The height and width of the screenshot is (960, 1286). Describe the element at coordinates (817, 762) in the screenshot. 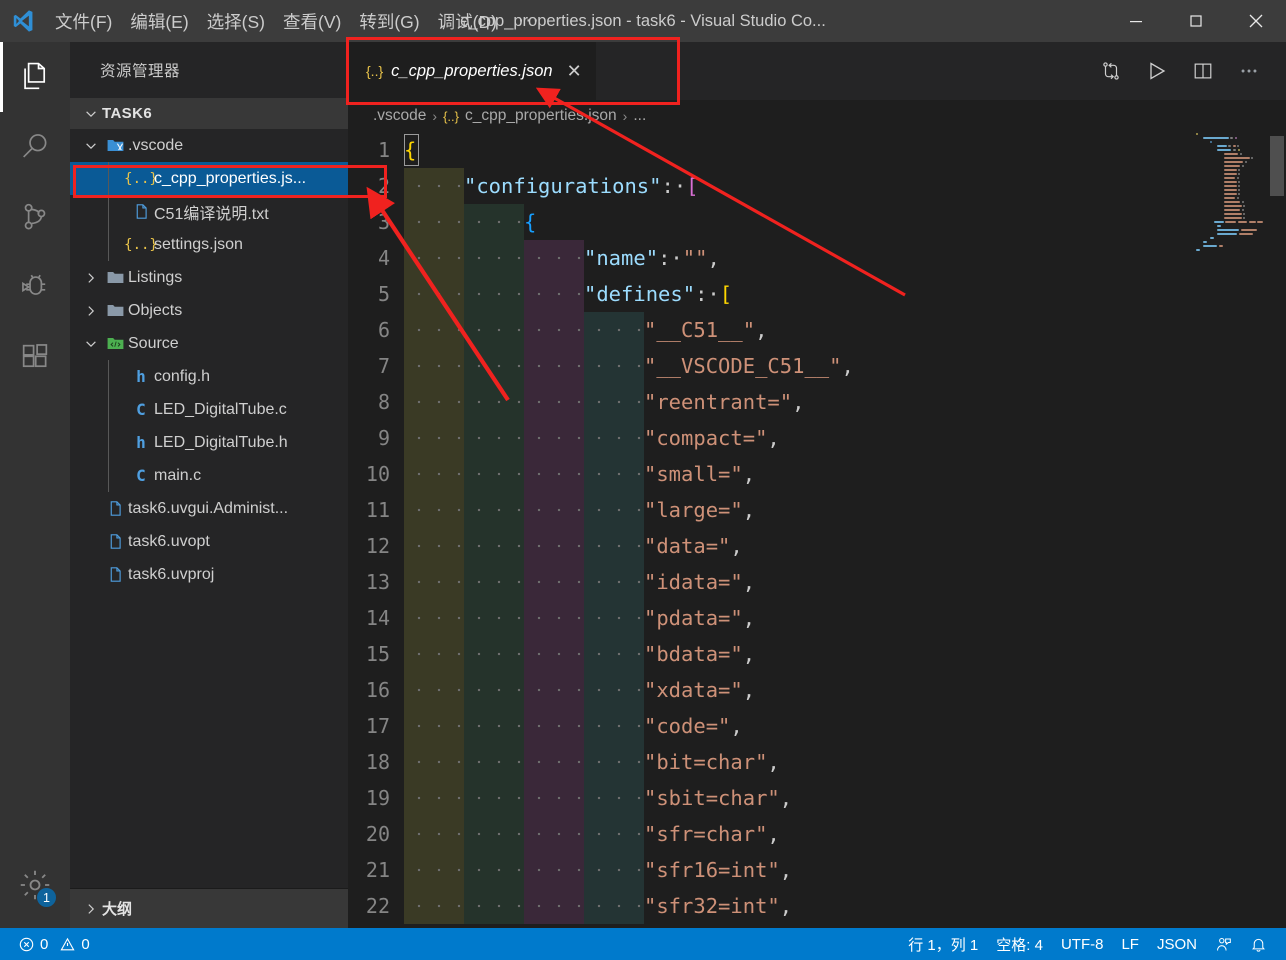

I see `code-line: 18 "bit=char",` at that location.